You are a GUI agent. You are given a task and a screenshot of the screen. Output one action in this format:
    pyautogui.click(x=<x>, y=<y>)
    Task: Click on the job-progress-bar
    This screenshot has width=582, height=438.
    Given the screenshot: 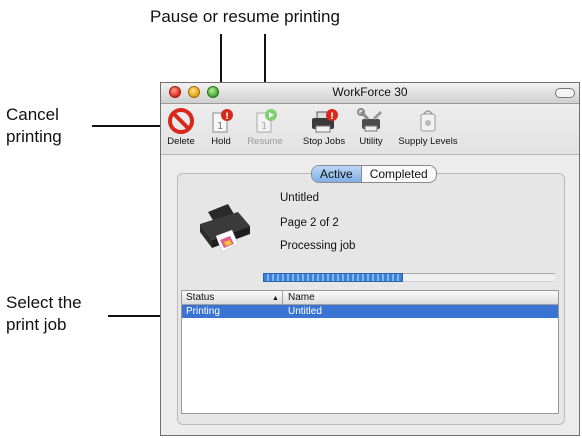 What is the action you would take?
    pyautogui.click(x=409, y=278)
    